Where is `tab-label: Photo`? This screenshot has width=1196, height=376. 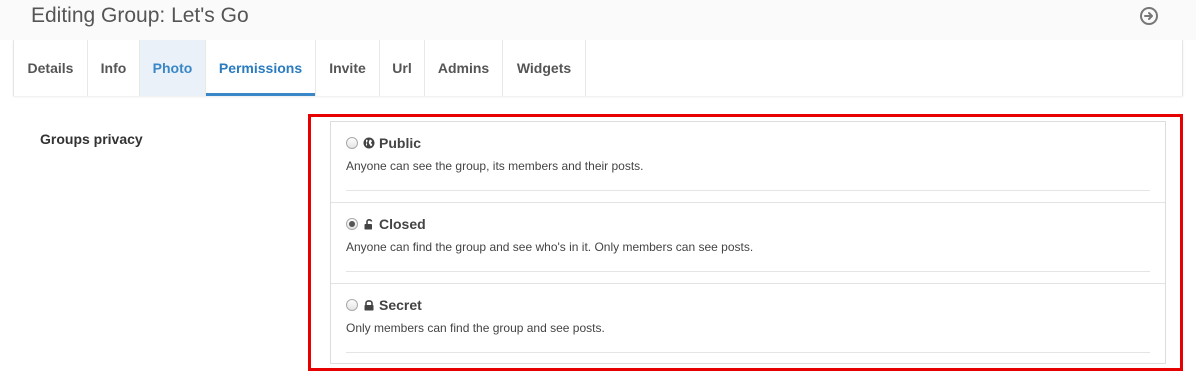
tab-label: Photo is located at coordinates (172, 68).